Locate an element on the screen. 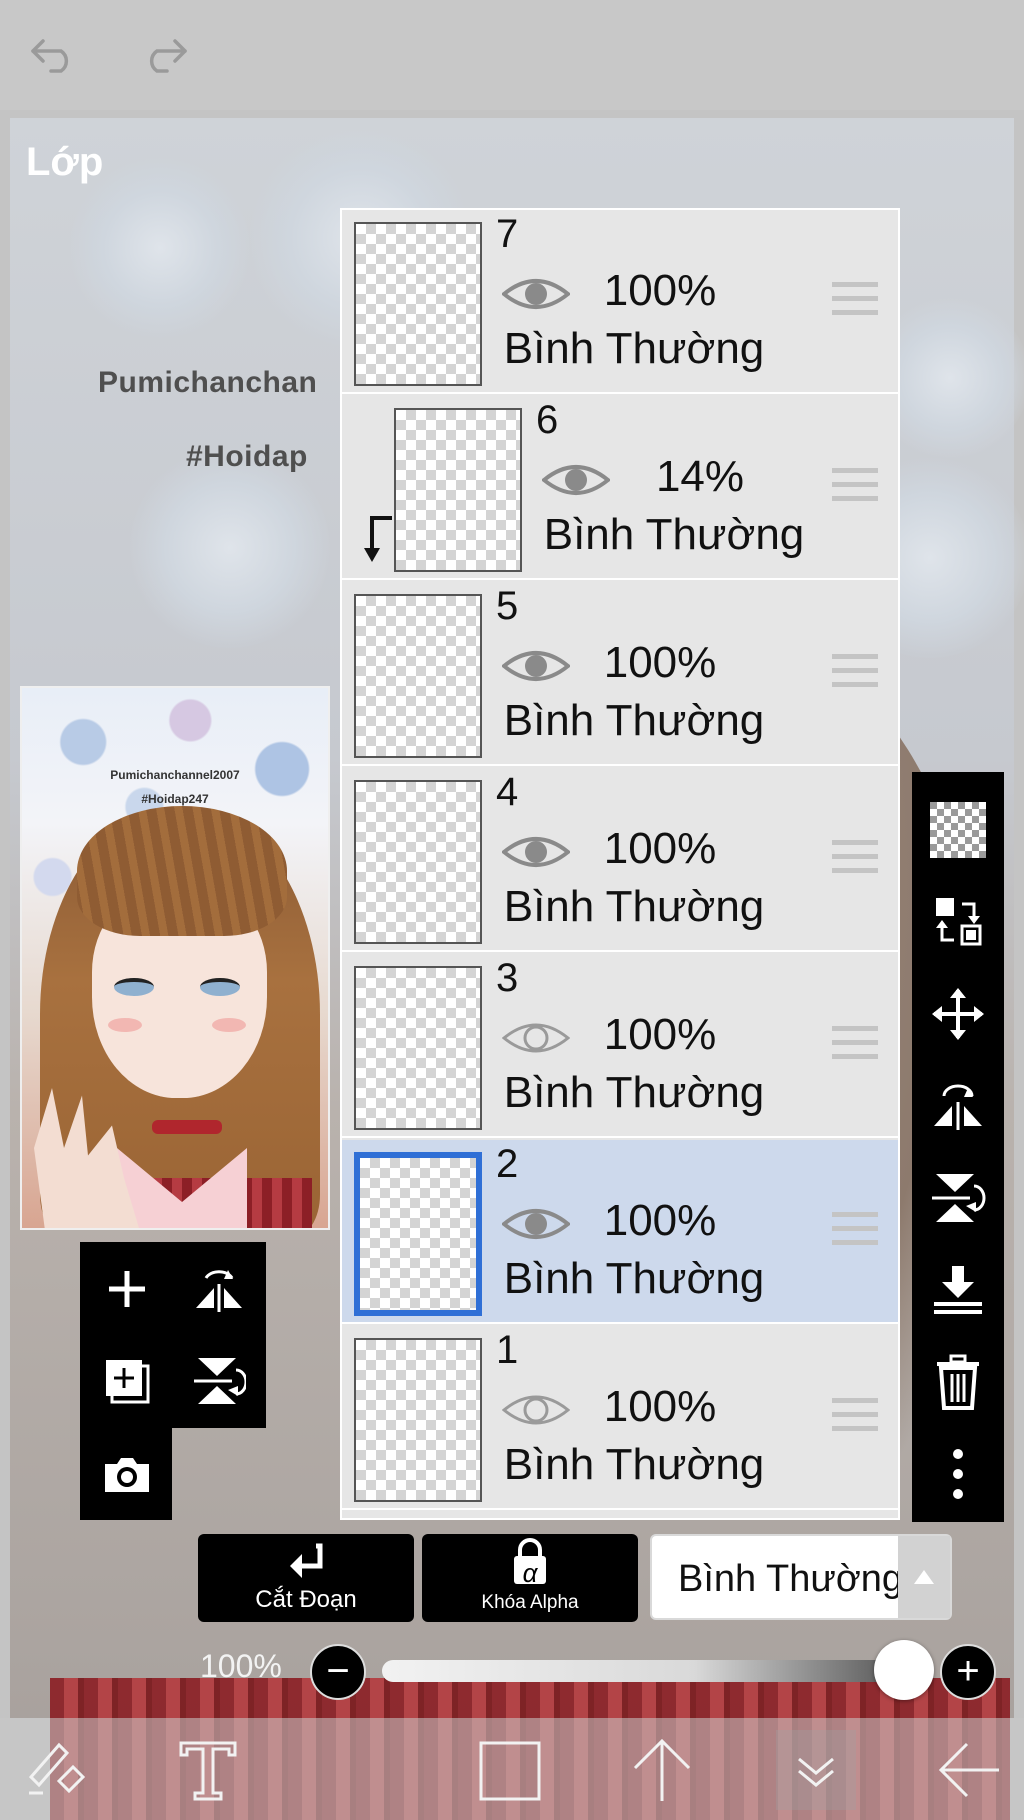 Image resolution: width=1024 pixels, height=1820 pixels. layer-opacity: 14% is located at coordinates (700, 476).